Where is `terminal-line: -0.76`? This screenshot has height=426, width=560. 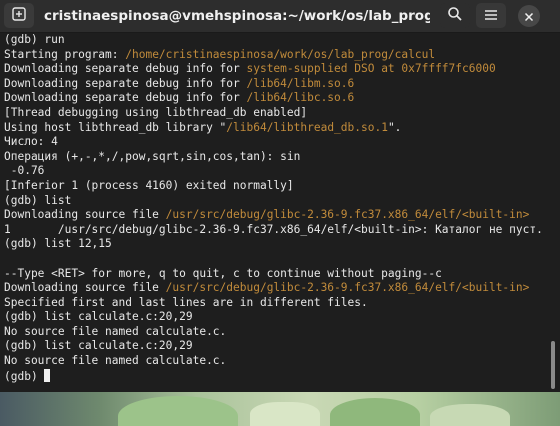 terminal-line: -0.76 is located at coordinates (273, 171).